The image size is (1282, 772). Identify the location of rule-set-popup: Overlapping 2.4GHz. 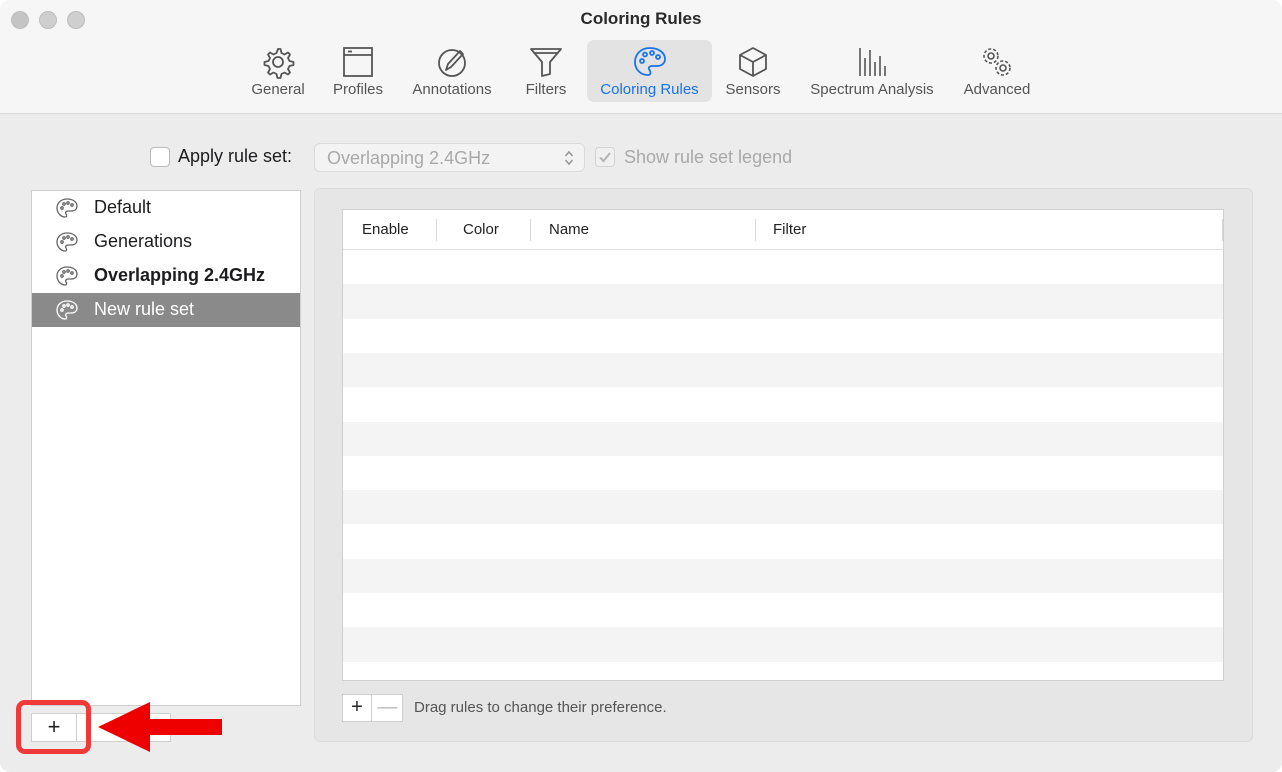
(449, 157).